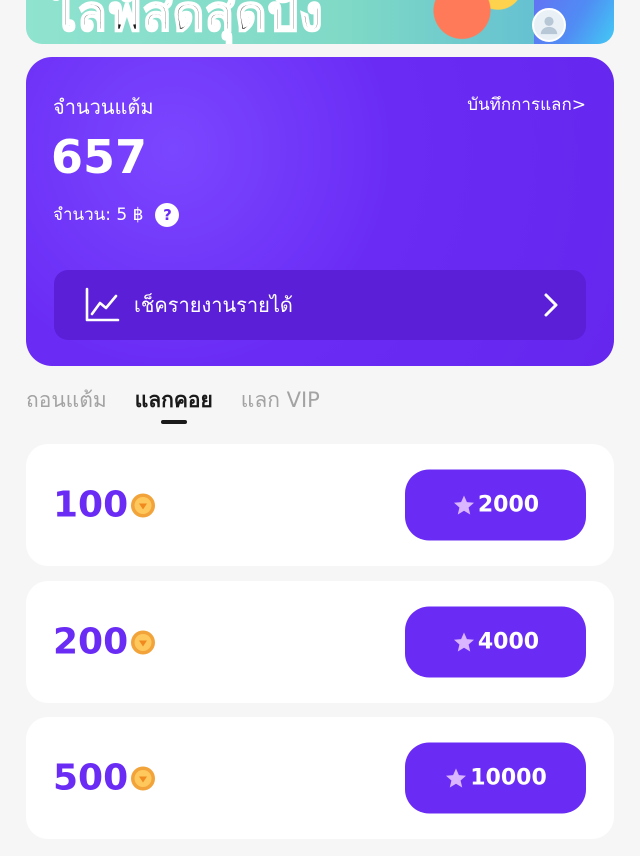  Describe the element at coordinates (91, 778) in the screenshot. I see `coin-amount-value: 500` at that location.